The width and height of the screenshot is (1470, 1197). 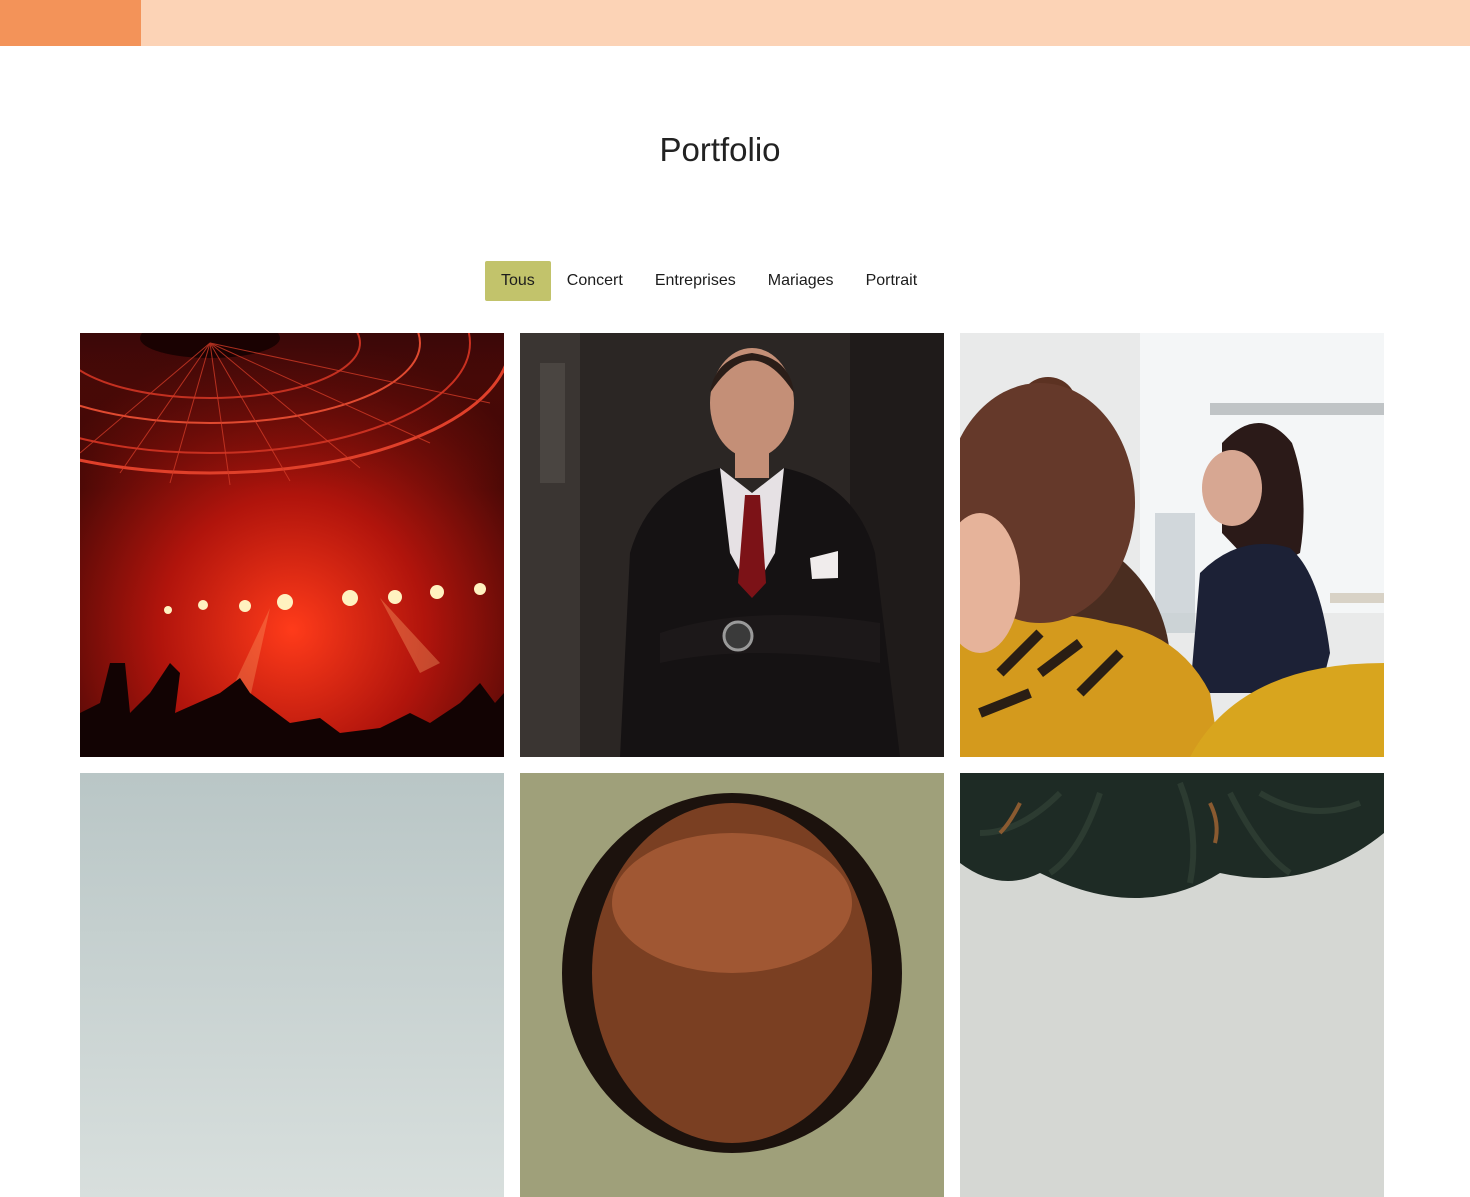 What do you see at coordinates (292, 985) in the screenshot?
I see `sky-photo` at bounding box center [292, 985].